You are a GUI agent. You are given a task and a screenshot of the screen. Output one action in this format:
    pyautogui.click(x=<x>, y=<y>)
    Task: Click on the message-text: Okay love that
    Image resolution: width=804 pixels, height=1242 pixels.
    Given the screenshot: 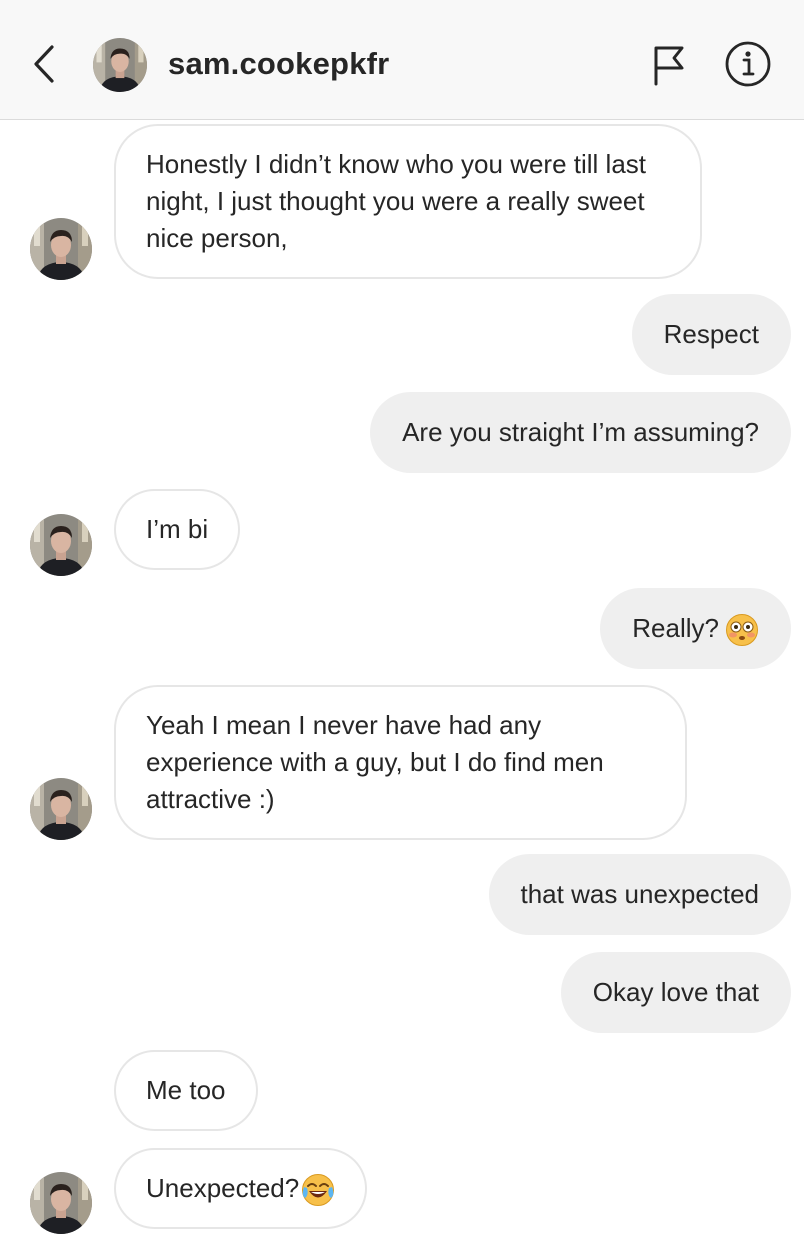 What is the action you would take?
    pyautogui.click(x=675, y=992)
    